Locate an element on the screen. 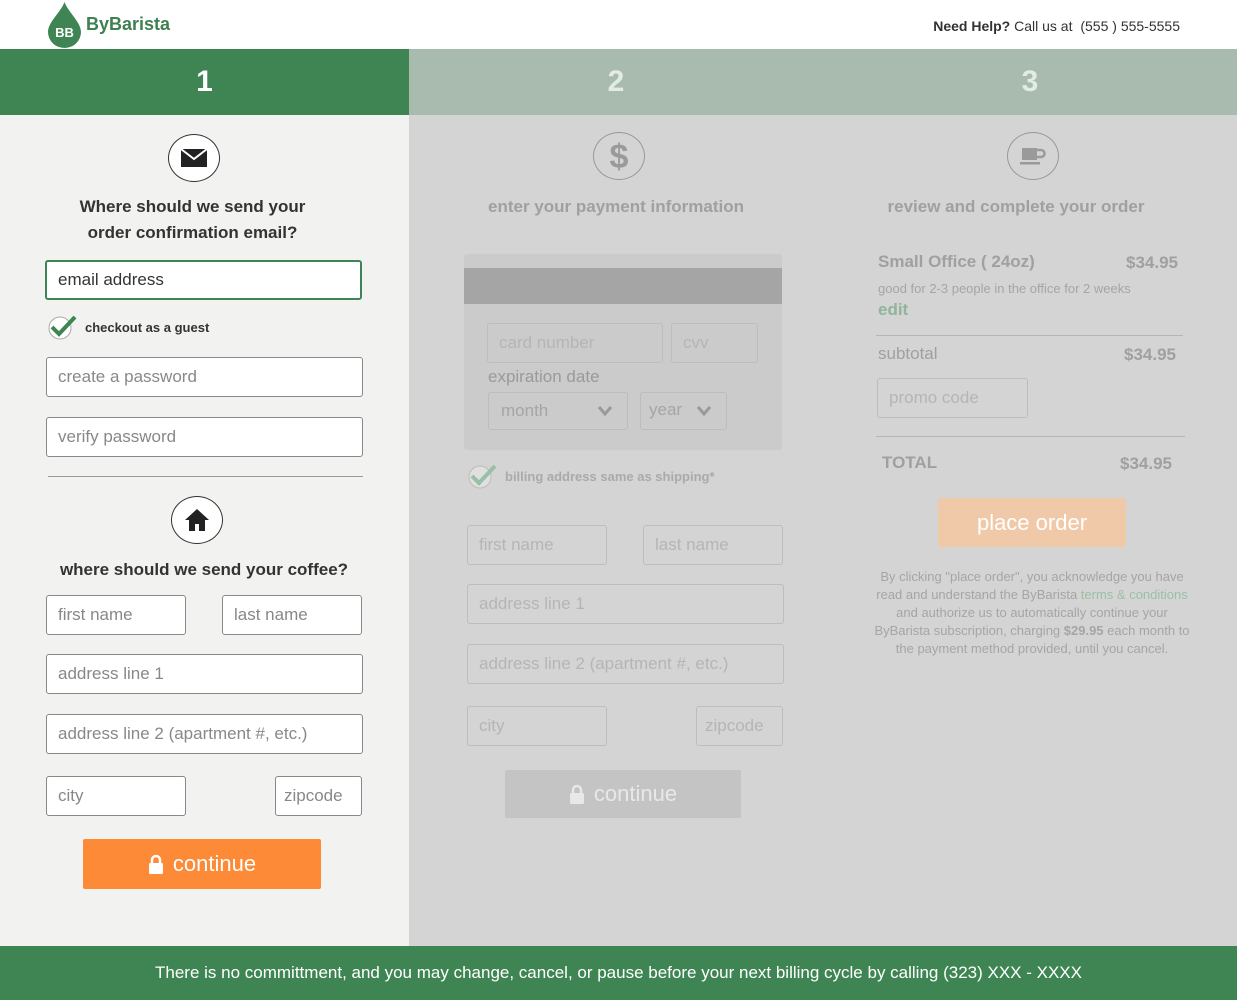  product-price: $34.95 is located at coordinates (1152, 262).